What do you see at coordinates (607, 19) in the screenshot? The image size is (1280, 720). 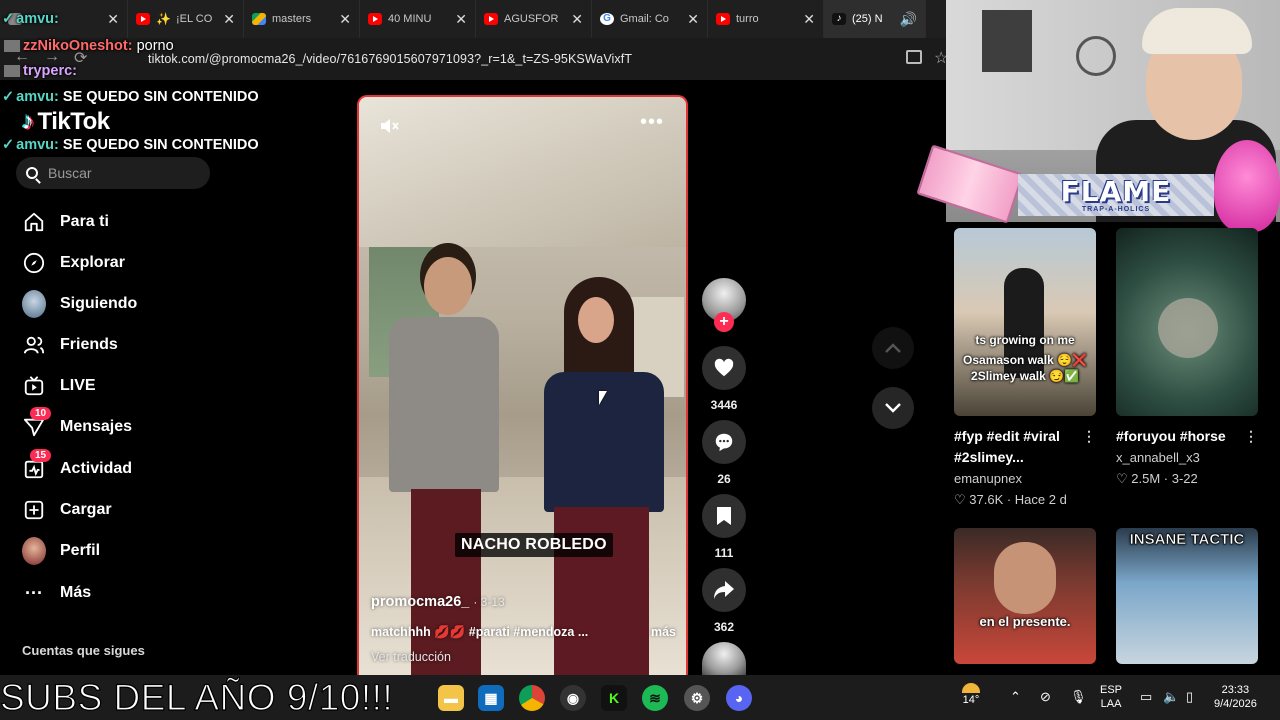 I see `google-icon: G` at bounding box center [607, 19].